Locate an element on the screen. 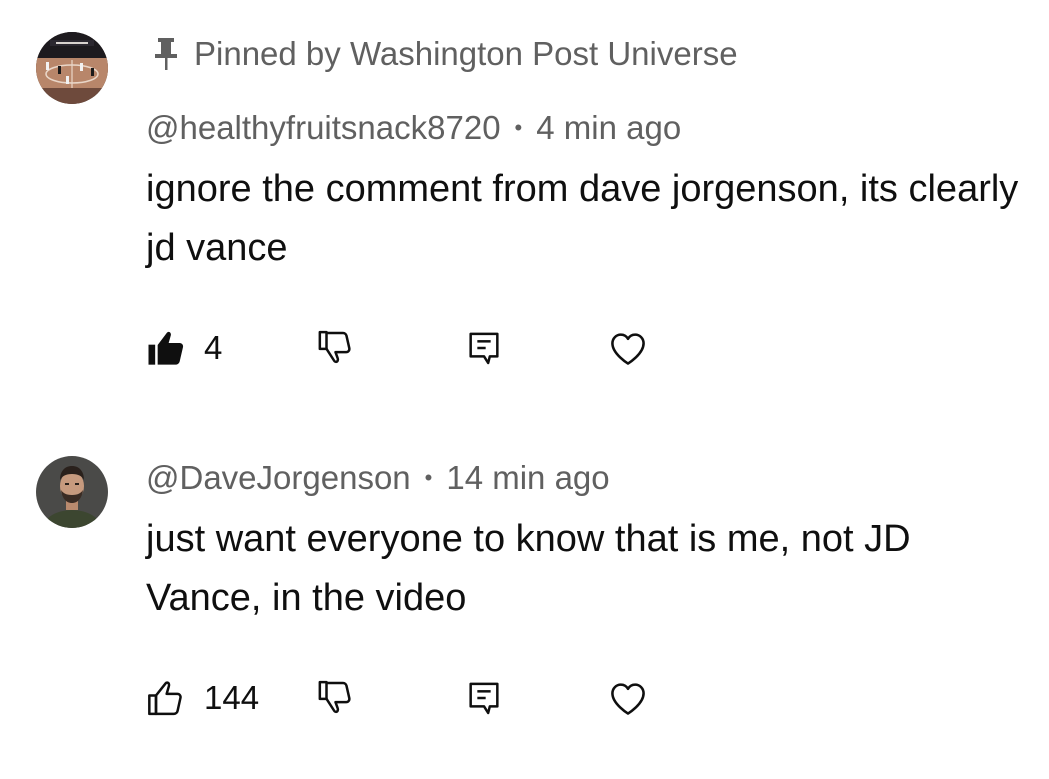 This screenshot has width=1049, height=779. like-button: 4 is located at coordinates (184, 348).